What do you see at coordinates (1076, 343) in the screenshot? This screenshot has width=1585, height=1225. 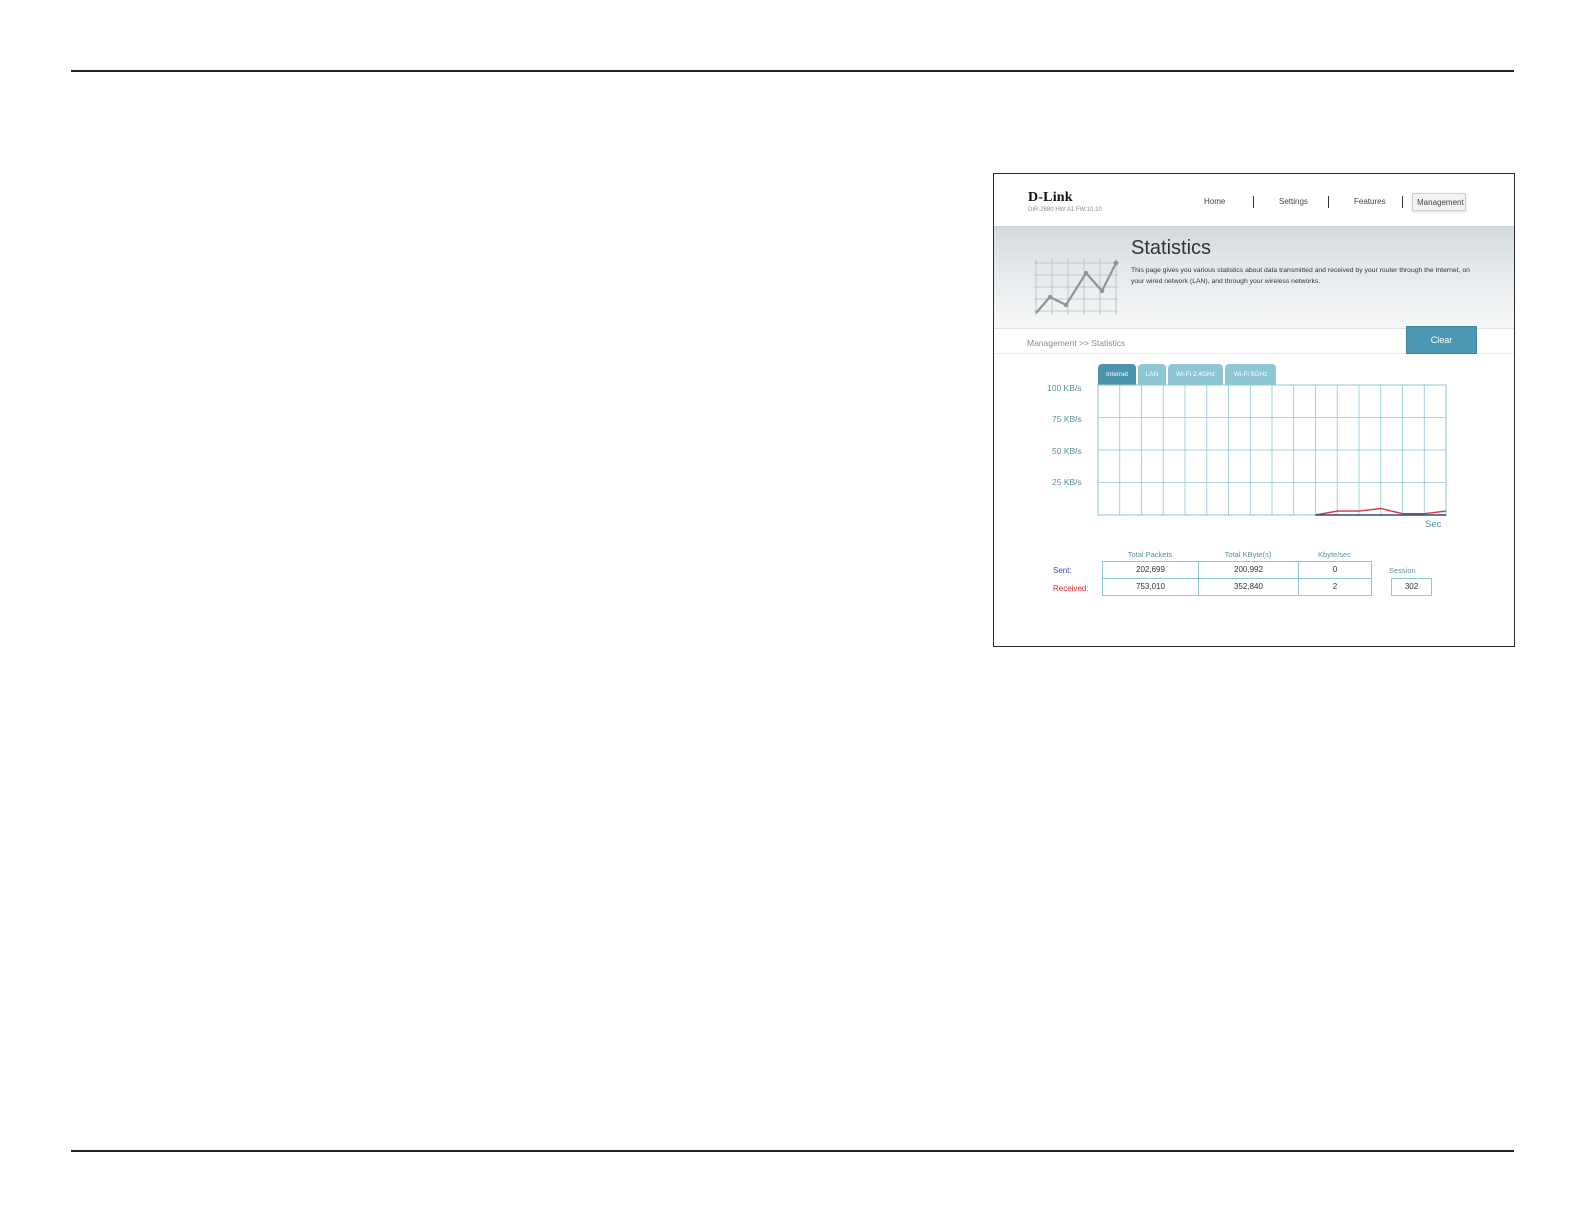 I see `breadcrumb: Management >> Statistics` at bounding box center [1076, 343].